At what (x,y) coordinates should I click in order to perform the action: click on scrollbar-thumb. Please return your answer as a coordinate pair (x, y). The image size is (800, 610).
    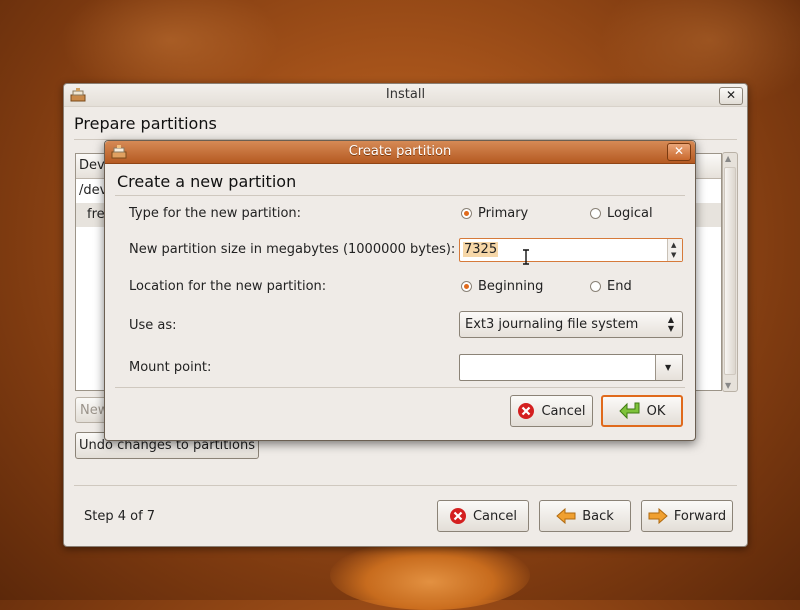
    Looking at the image, I should click on (730, 271).